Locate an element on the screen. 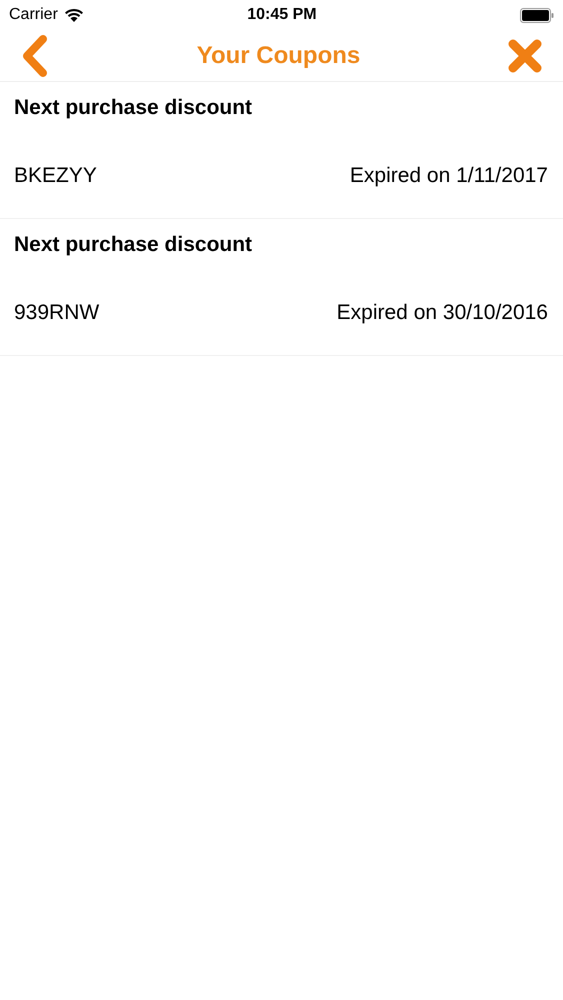 This screenshot has height=1000, width=563. close-icon is located at coordinates (525, 55).